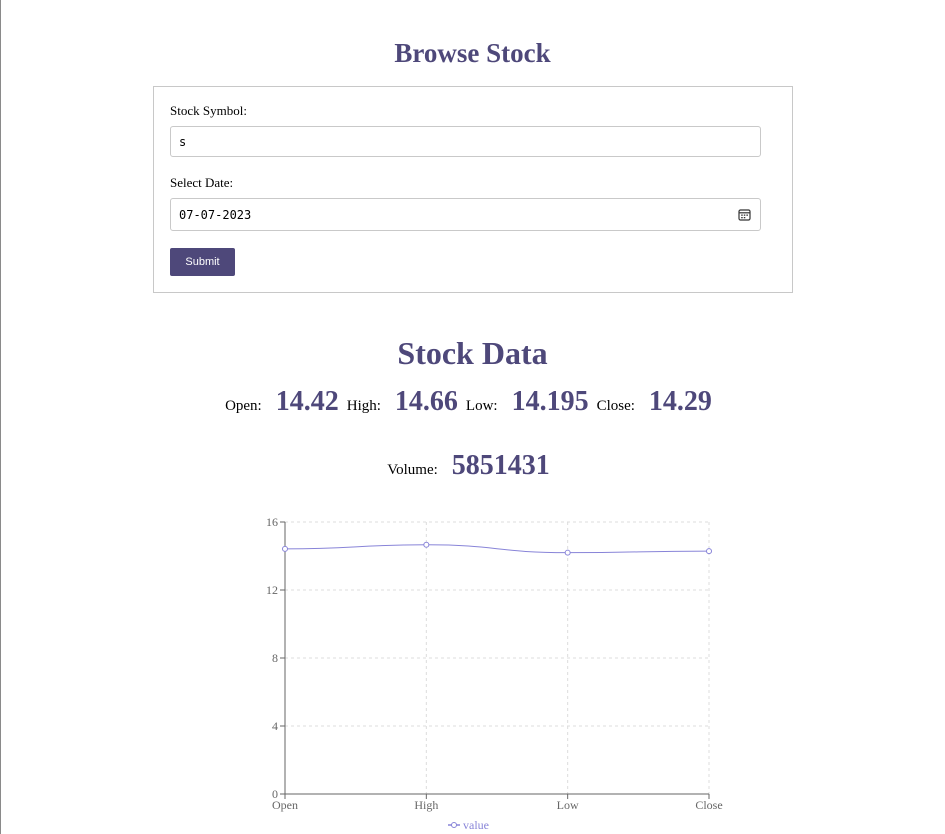 This screenshot has height=834, width=945. What do you see at coordinates (476, 825) in the screenshot?
I see `legend-label: value` at bounding box center [476, 825].